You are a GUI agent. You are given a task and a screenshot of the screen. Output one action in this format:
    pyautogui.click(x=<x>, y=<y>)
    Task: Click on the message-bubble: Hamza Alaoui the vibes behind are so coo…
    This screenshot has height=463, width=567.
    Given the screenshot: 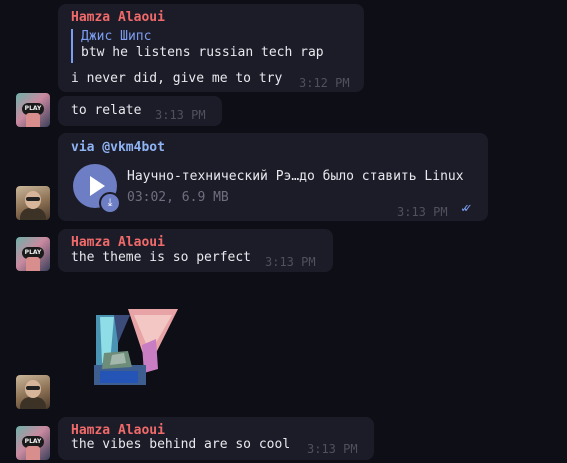 What is the action you would take?
    pyautogui.click(x=216, y=438)
    